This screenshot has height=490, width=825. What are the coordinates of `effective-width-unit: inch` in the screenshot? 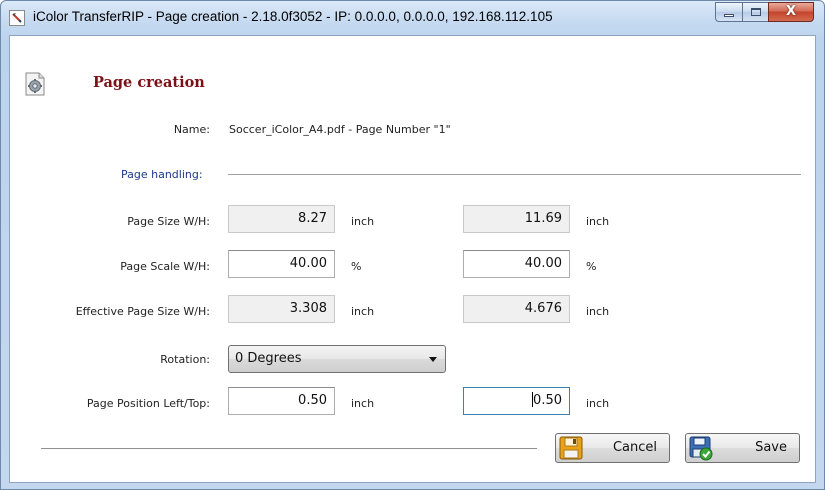 It's located at (363, 311).